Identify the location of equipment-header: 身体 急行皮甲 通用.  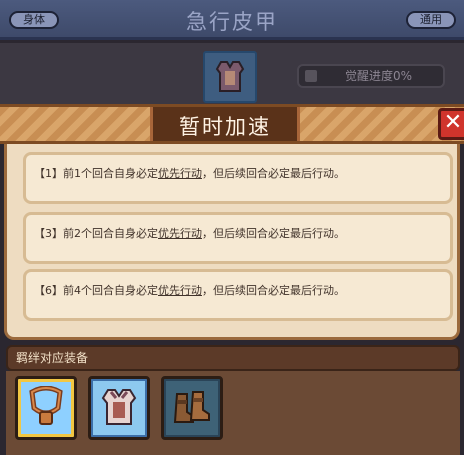
(232, 20).